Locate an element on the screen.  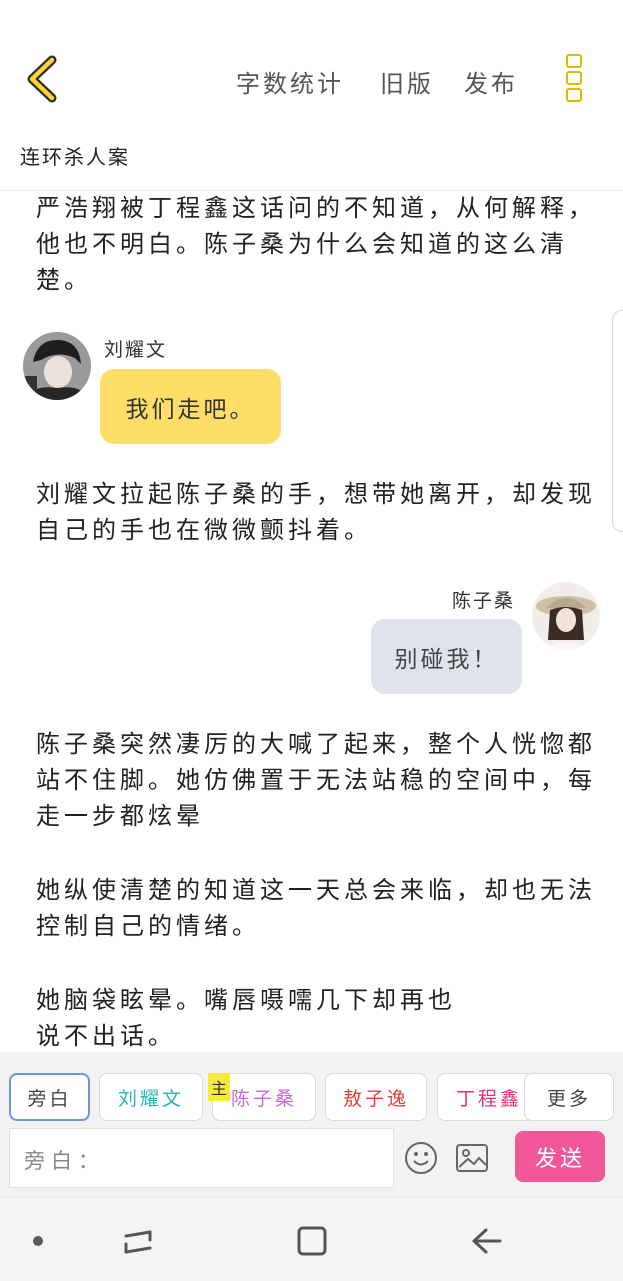
send-button: 发送 is located at coordinates (560, 1156).